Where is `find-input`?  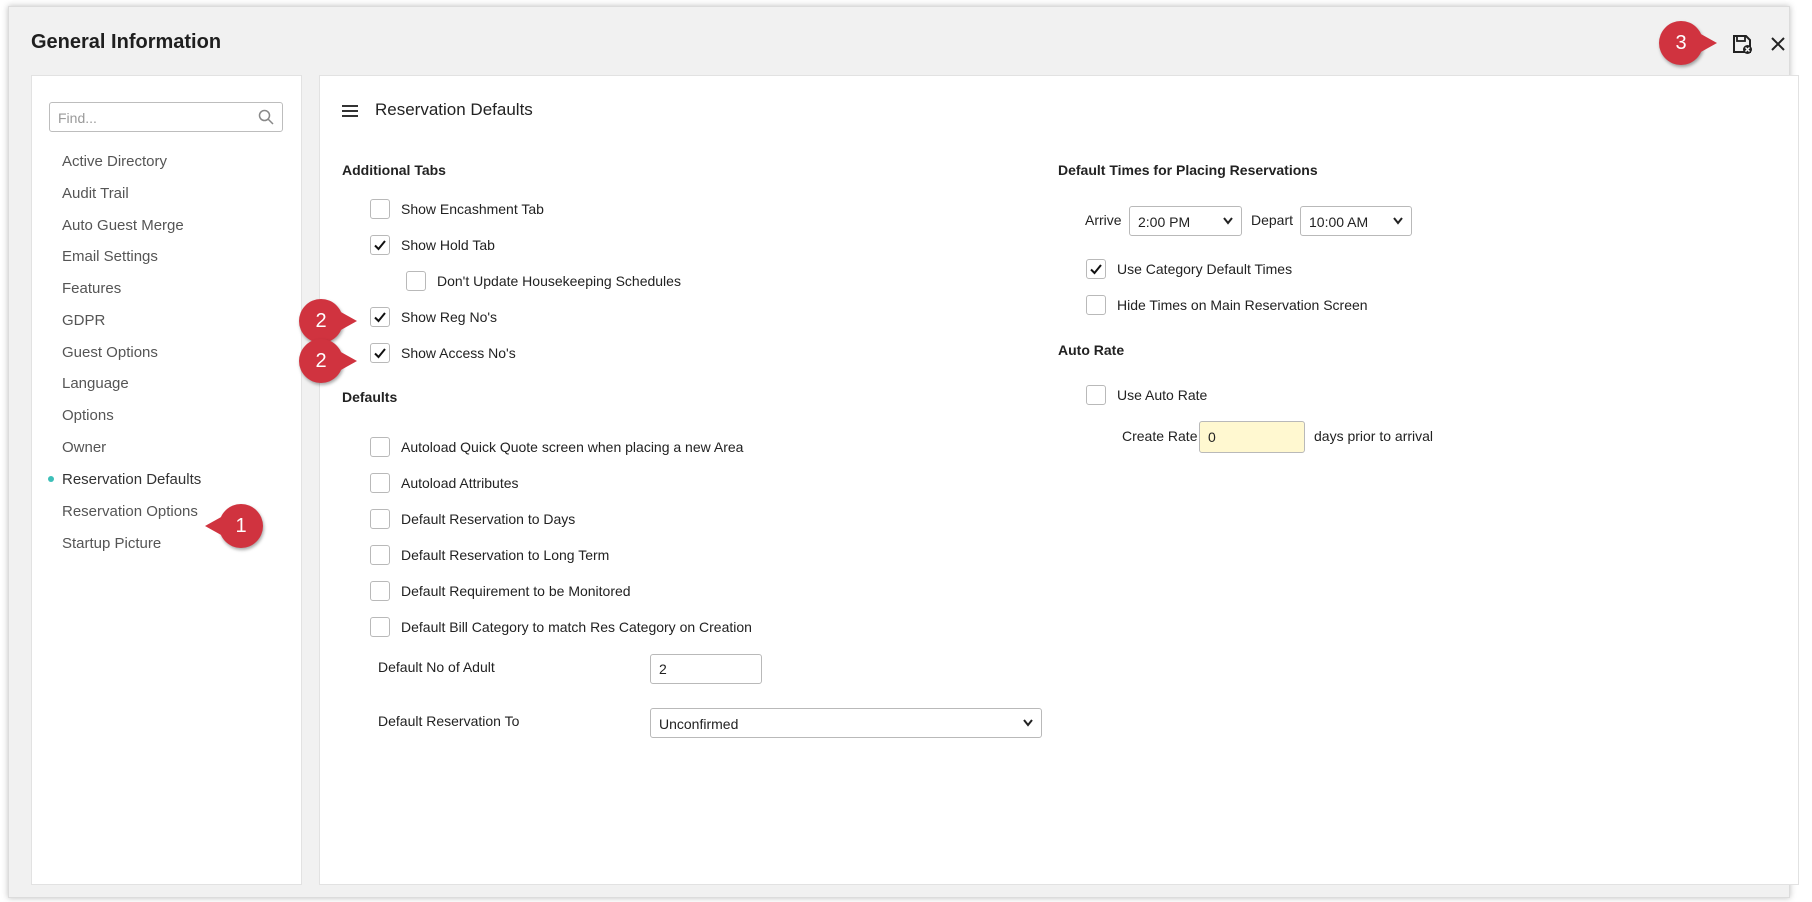
find-input is located at coordinates (153, 118).